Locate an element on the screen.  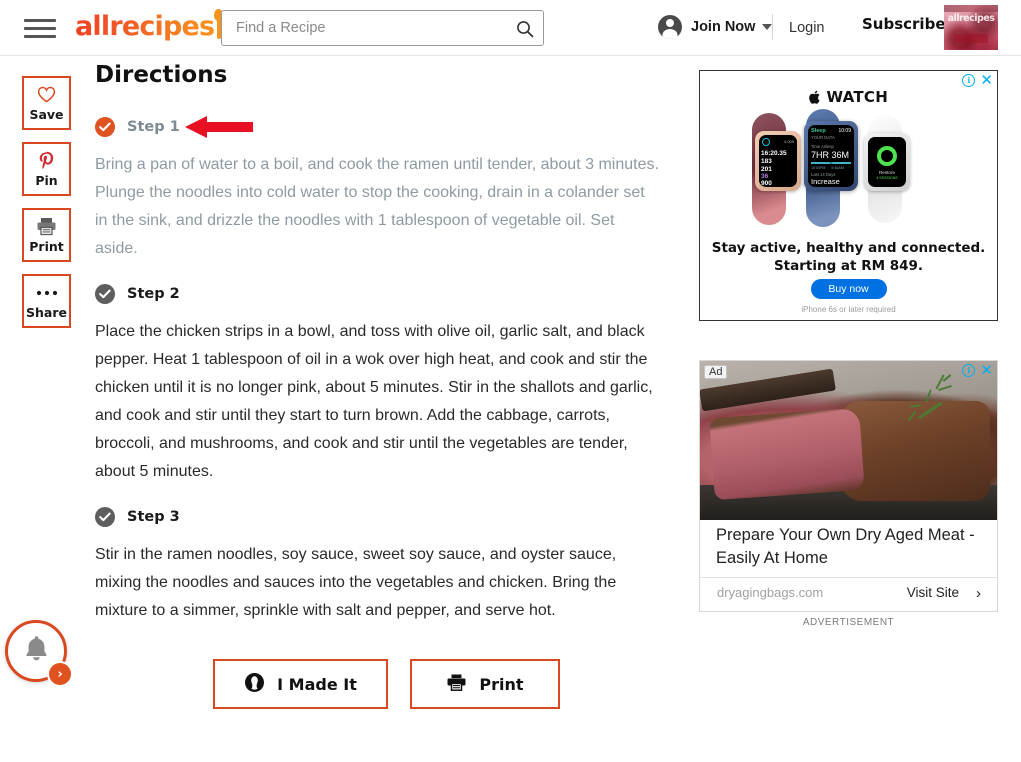
apple-watch-brand: WATCH is located at coordinates (848, 97).